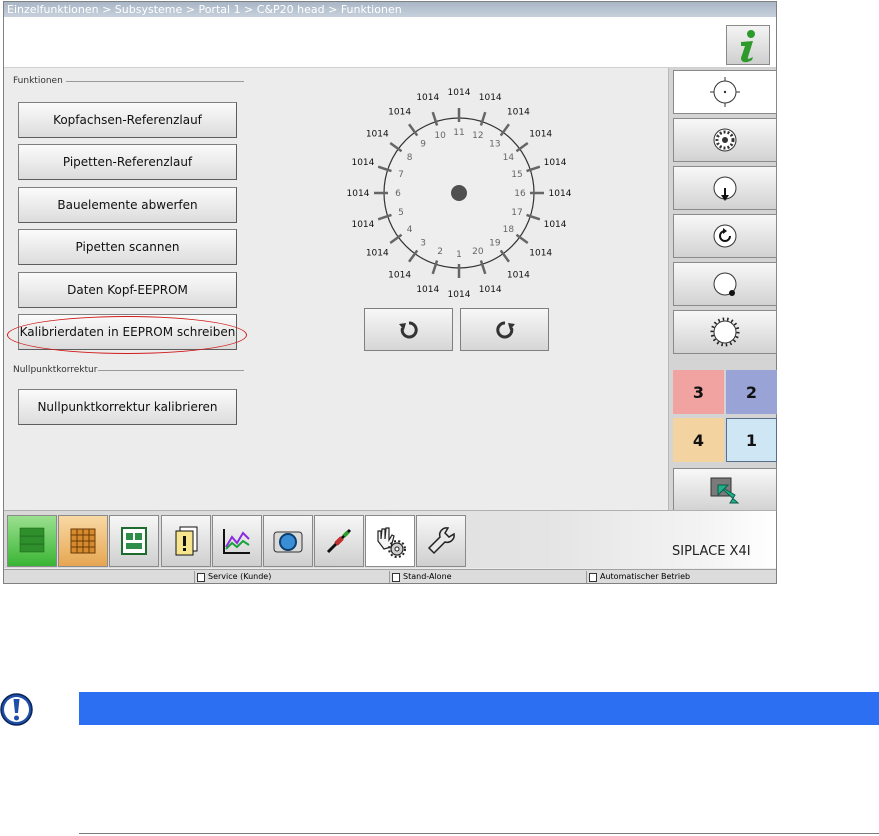 Image resolution: width=879 pixels, height=836 pixels. I want to click on dial-segment-number: 8, so click(410, 158).